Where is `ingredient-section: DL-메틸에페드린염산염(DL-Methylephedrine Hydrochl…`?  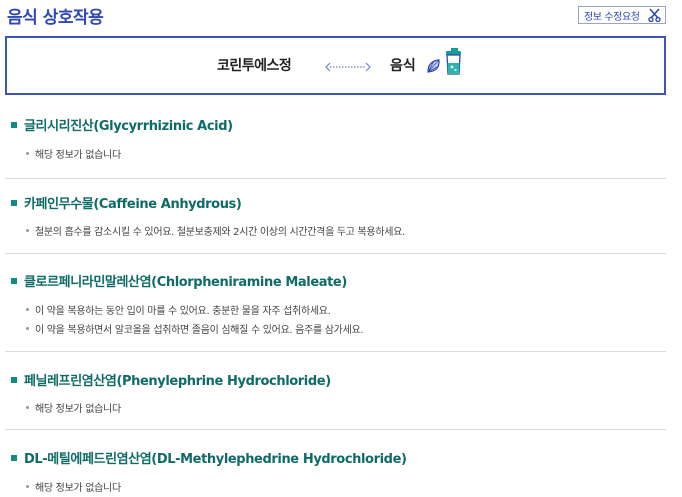 ingredient-section: DL-메틸에페드린염산염(DL-Methylephedrine Hydrochl… is located at coordinates (335, 472).